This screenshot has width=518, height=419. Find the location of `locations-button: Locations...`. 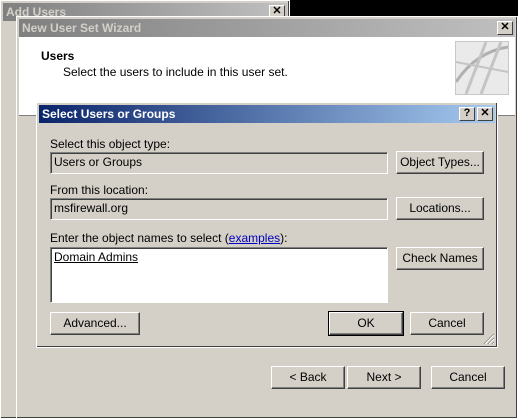

locations-button: Locations... is located at coordinates (440, 208).